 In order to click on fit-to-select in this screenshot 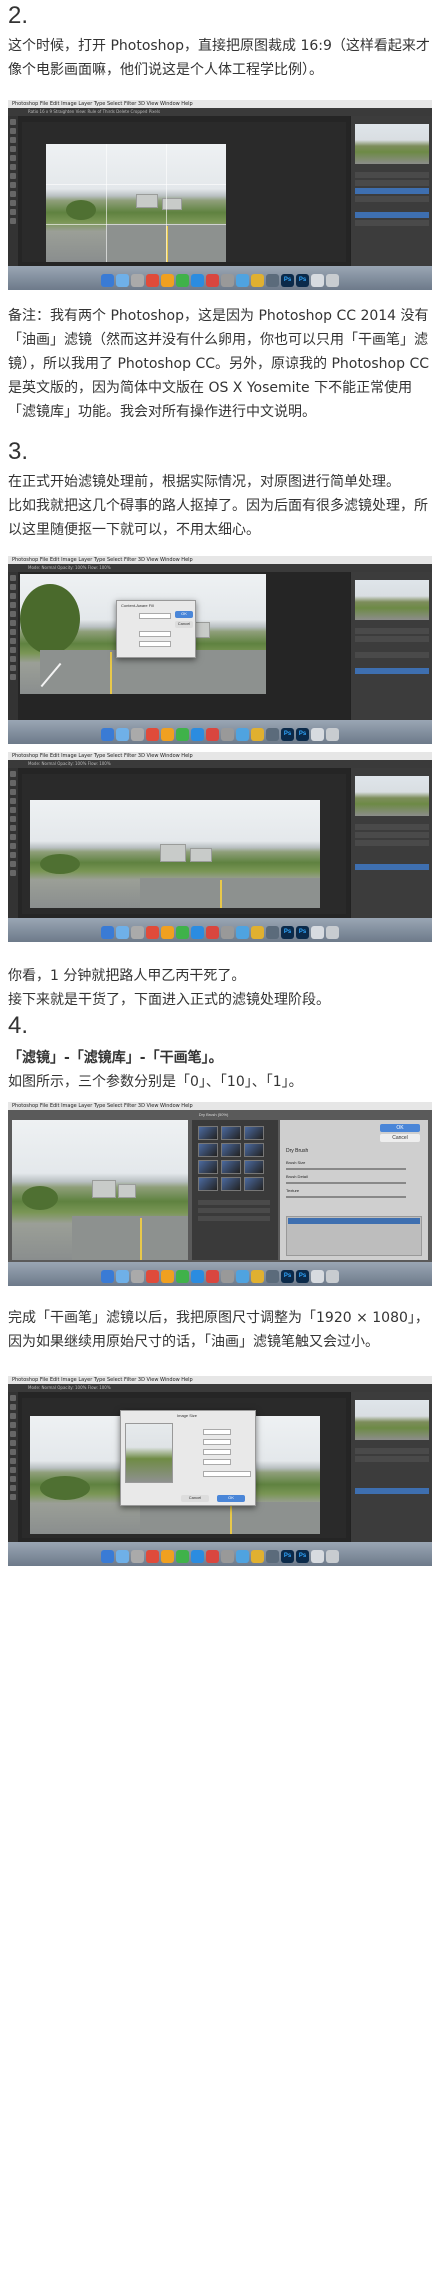, I will do `click(217, 1432)`.